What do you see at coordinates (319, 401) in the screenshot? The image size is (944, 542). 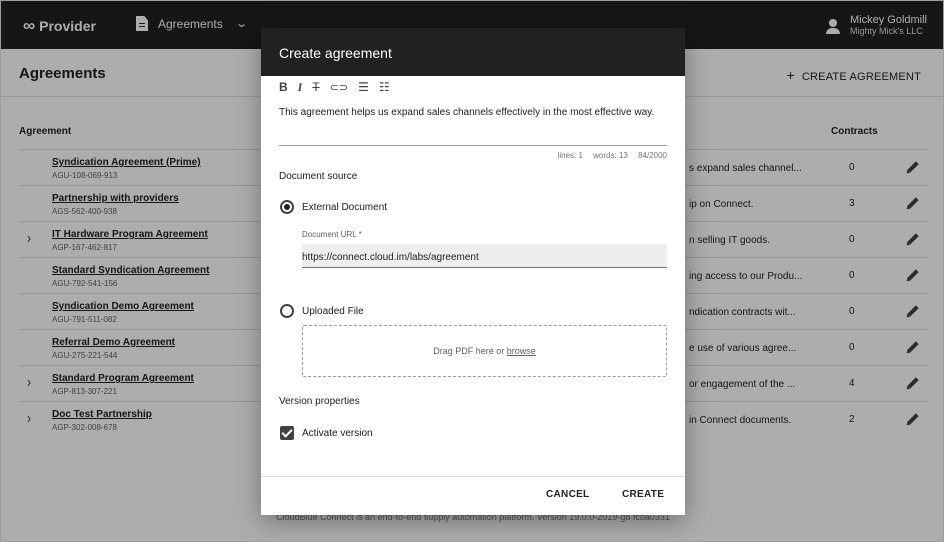 I see `version-properties-label: Version properties` at bounding box center [319, 401].